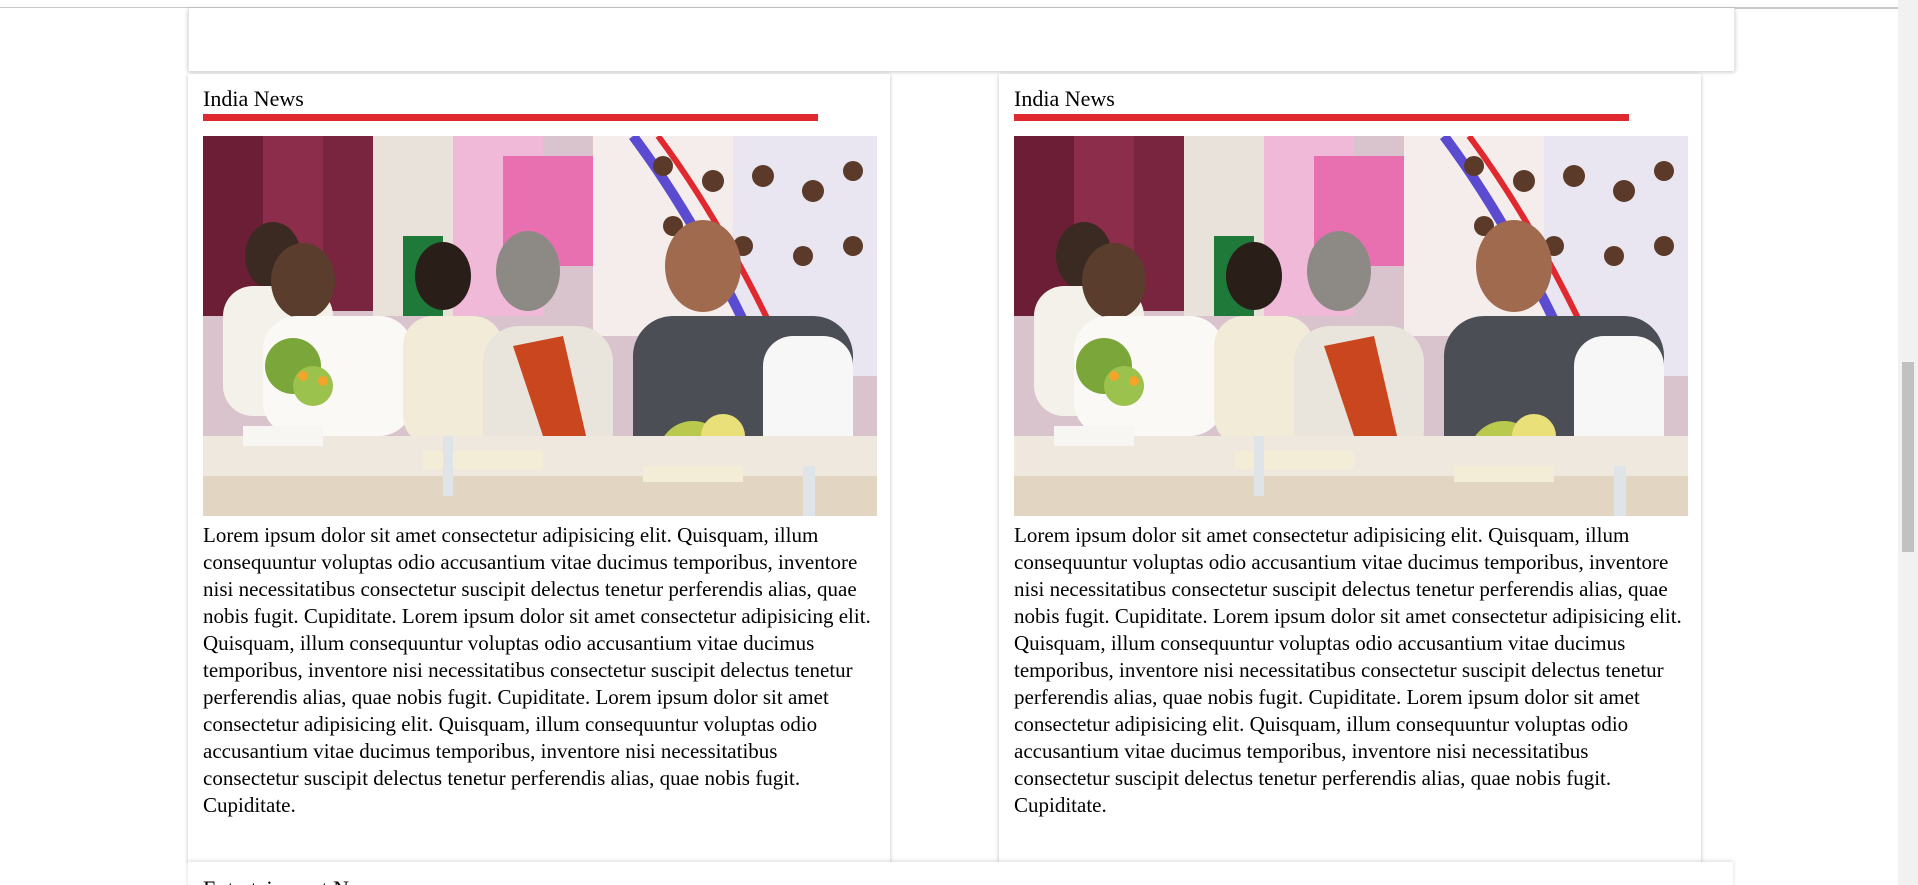  Describe the element at coordinates (1908, 457) in the screenshot. I see `scrollbar-thumb` at that location.